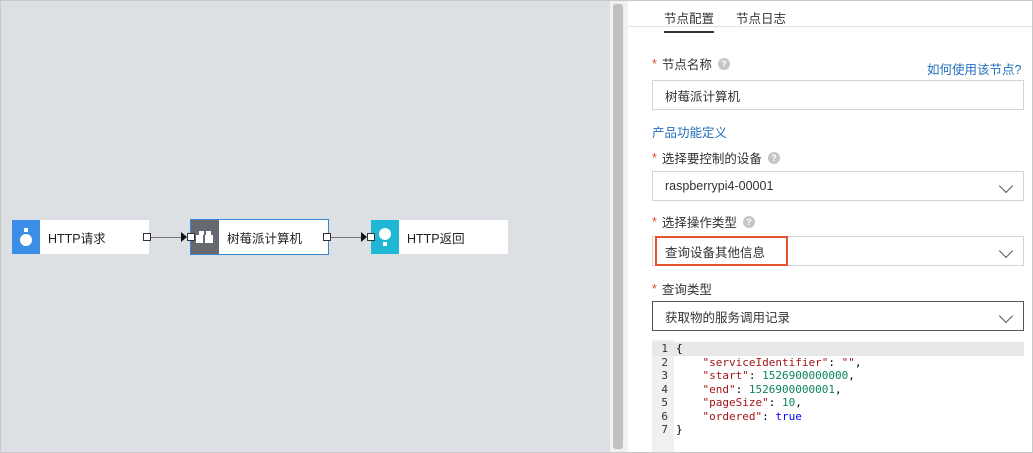  What do you see at coordinates (664, 416) in the screenshot?
I see `line-number: 6` at bounding box center [664, 416].